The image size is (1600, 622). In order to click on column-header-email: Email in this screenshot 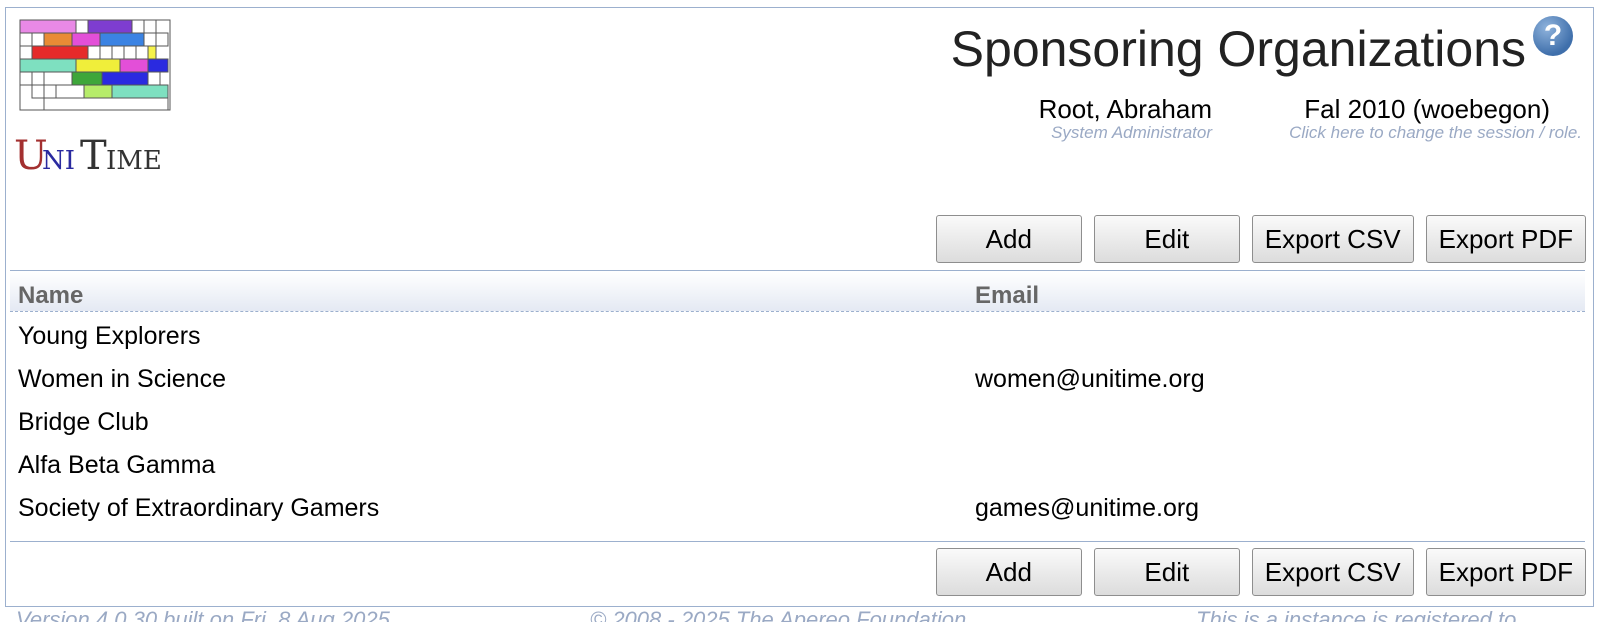, I will do `click(1007, 296)`.